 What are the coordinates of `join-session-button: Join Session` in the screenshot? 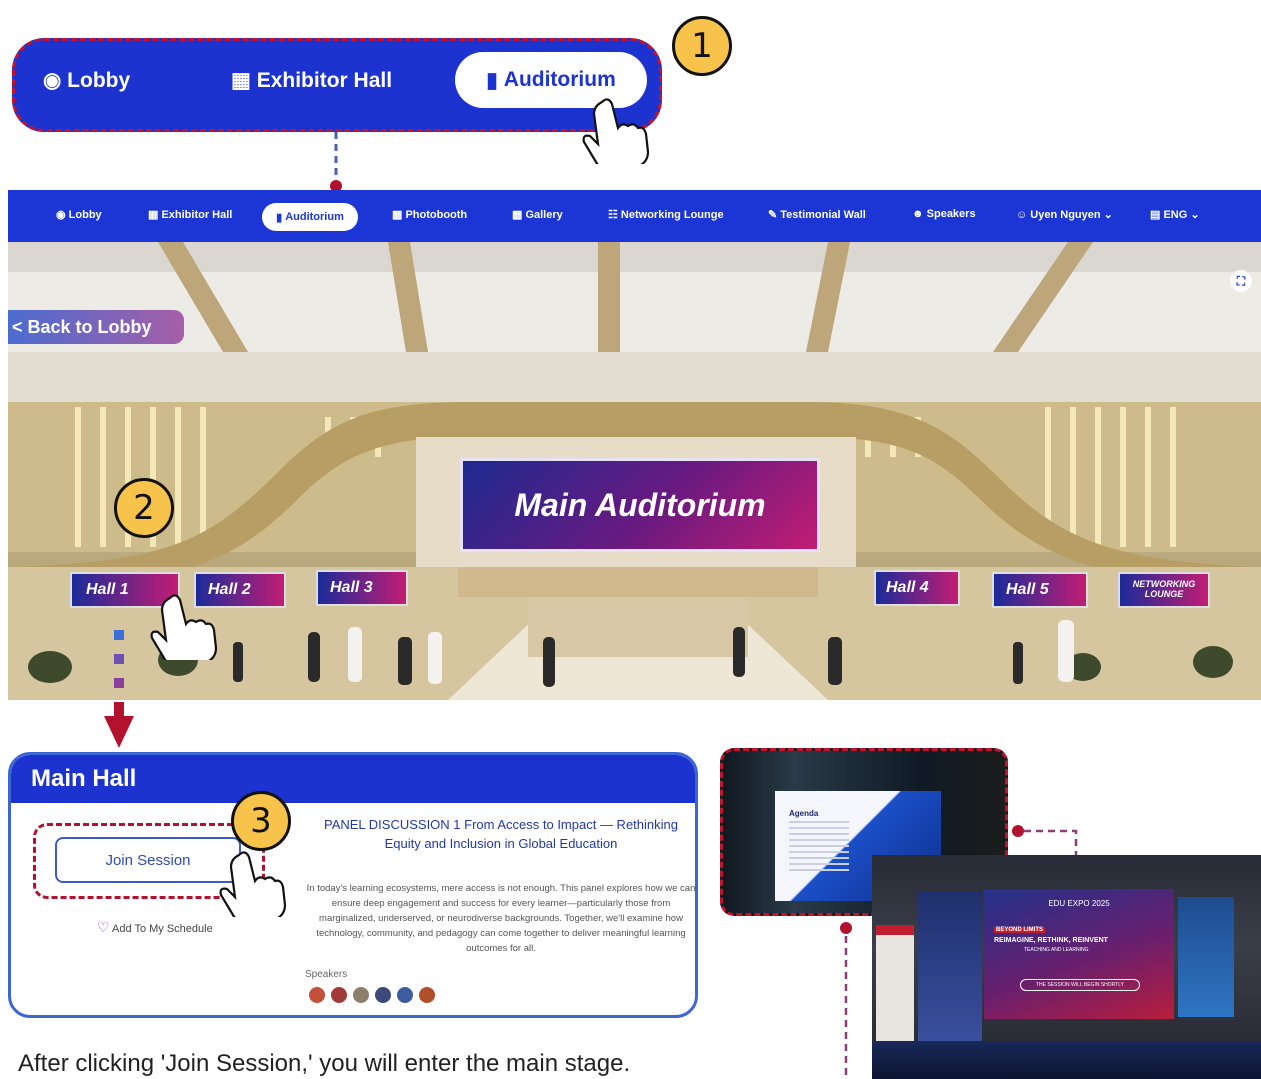 It's located at (148, 860).